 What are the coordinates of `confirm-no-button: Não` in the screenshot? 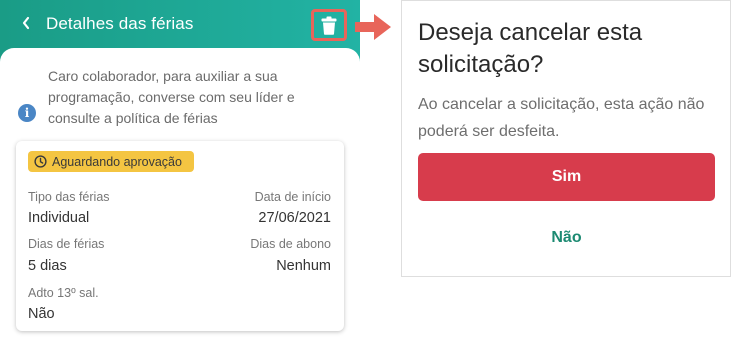 It's located at (566, 238).